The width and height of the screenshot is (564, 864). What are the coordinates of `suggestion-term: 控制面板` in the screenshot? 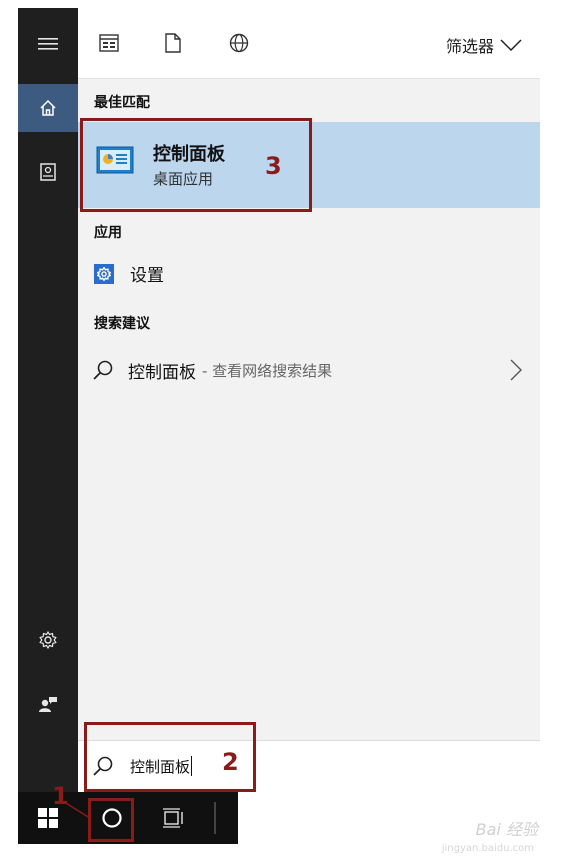 It's located at (162, 372).